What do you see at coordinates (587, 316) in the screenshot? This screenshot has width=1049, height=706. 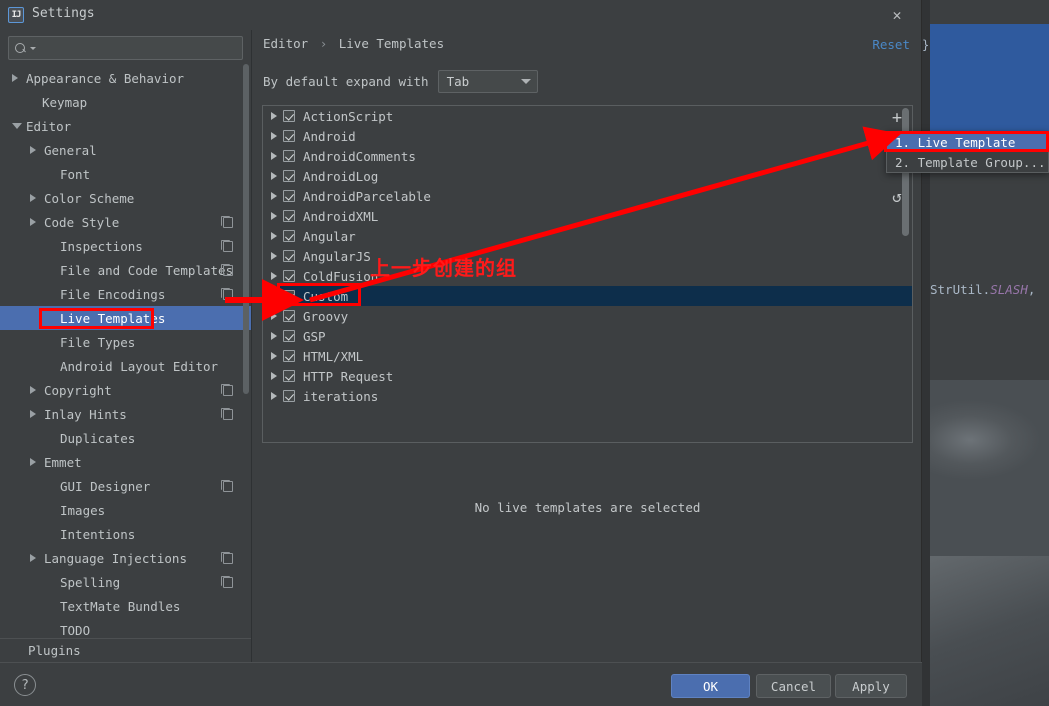 I see `template-group-row: Groovy` at bounding box center [587, 316].